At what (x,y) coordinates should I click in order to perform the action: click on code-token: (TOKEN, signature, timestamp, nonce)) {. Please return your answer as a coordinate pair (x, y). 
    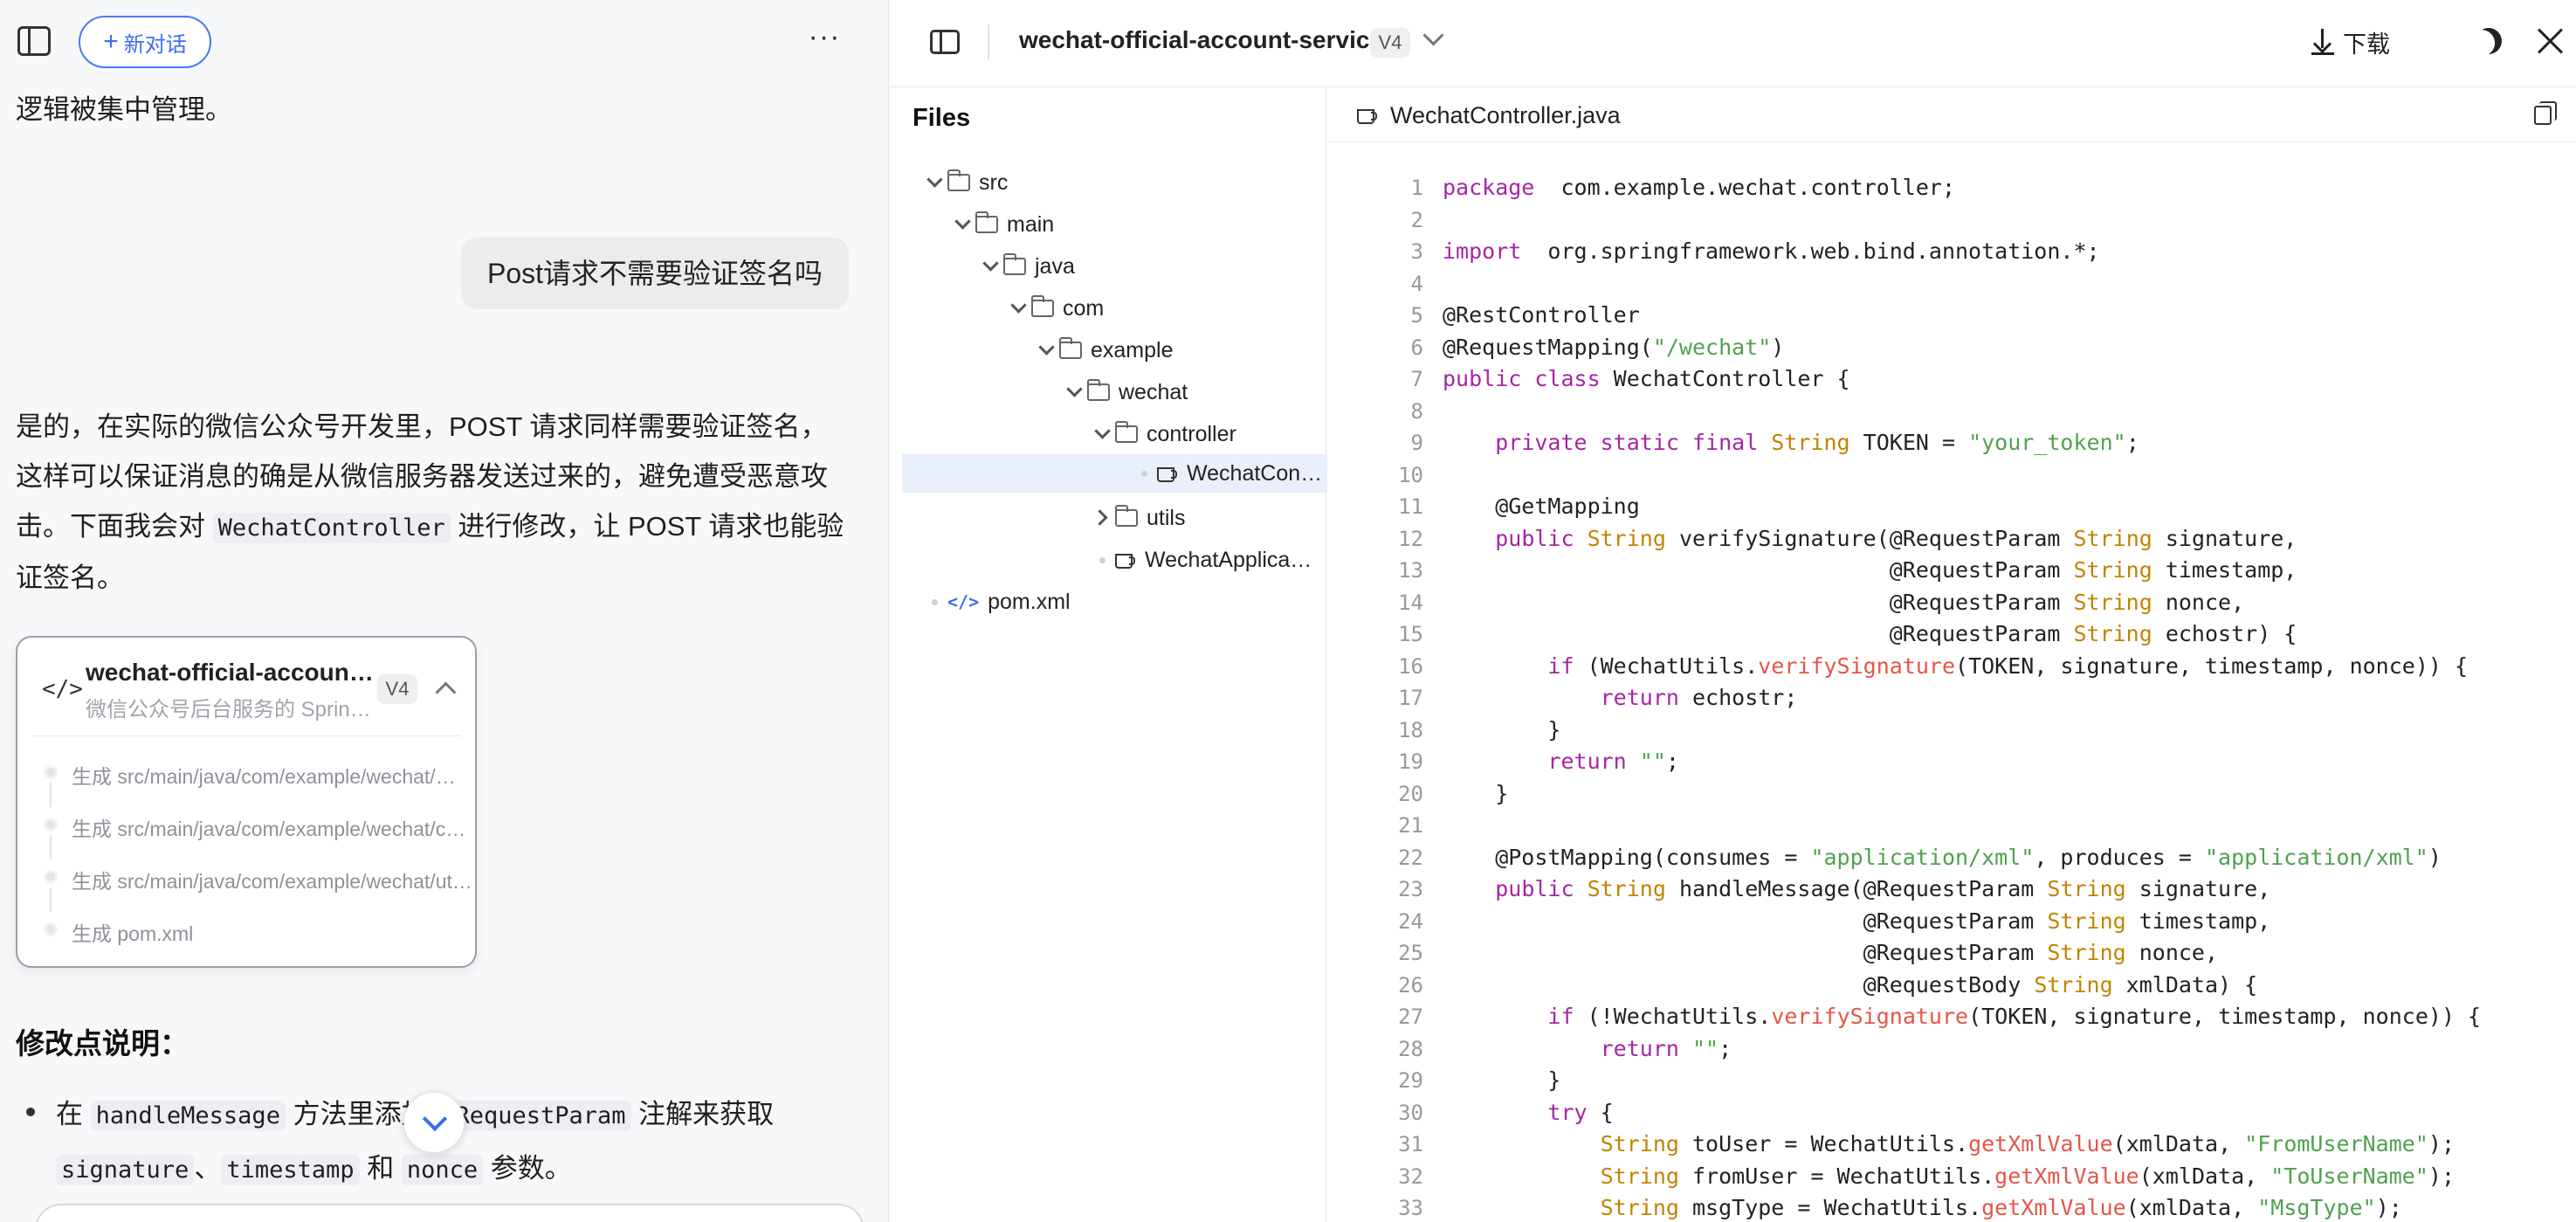
    Looking at the image, I should click on (2212, 665).